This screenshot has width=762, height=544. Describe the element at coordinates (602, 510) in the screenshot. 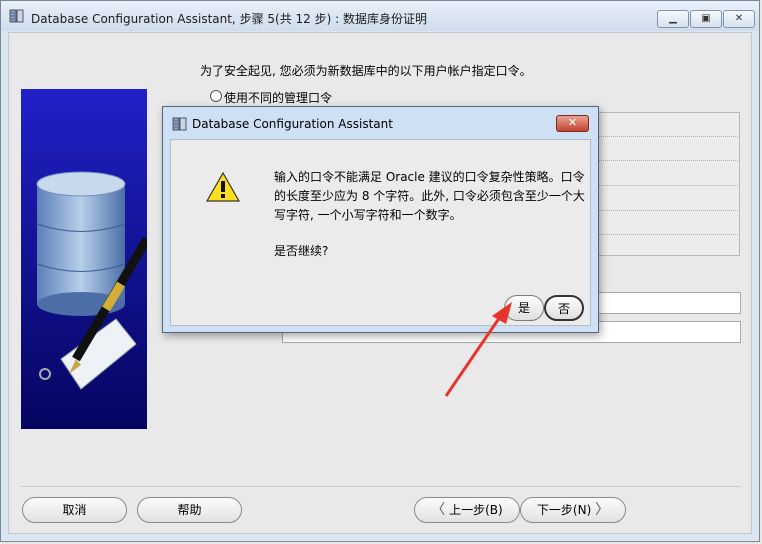

I see `chevron-right-icon: 〉` at that location.